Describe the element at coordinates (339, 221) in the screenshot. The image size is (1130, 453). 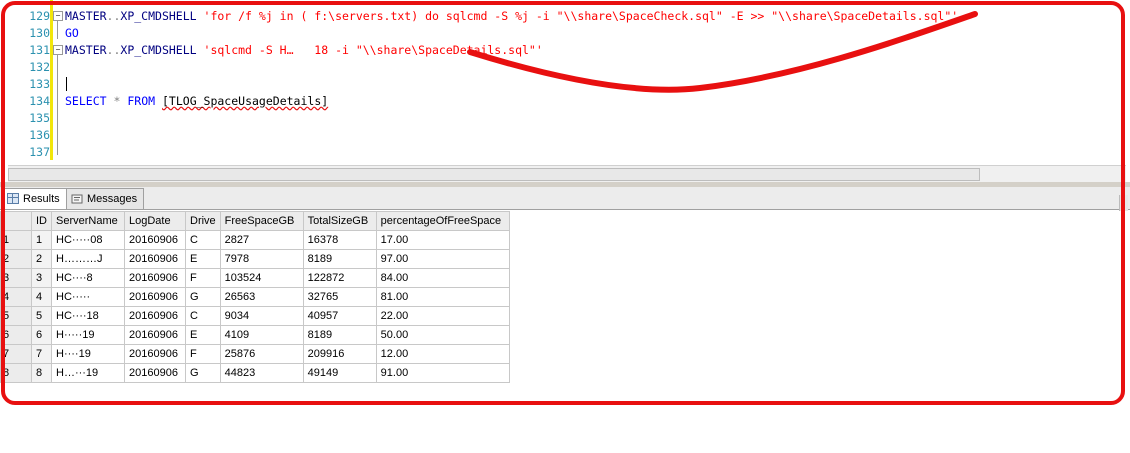
I see `column-header: TotalSizeGB` at that location.